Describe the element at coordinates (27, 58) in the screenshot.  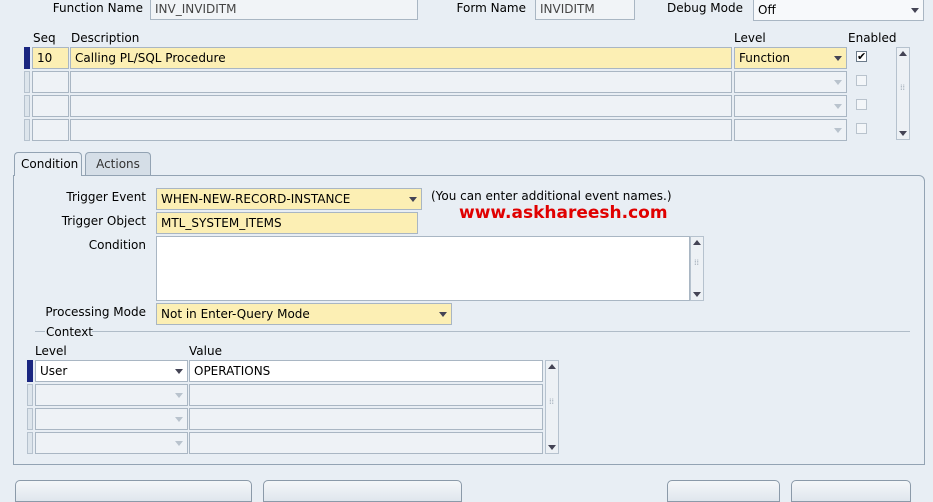
I see `record-indicator-current` at that location.